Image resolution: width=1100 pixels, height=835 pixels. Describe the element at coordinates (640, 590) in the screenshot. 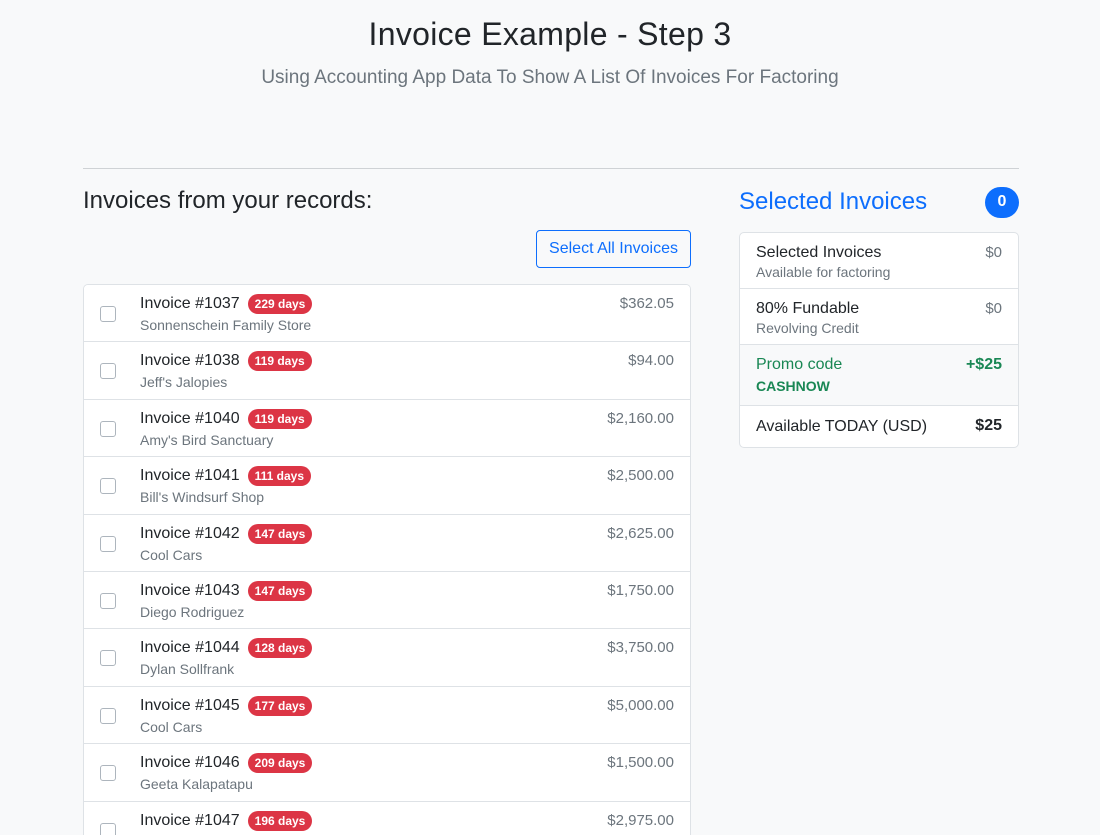

I see `invoice-amount: $1,750.00` at that location.